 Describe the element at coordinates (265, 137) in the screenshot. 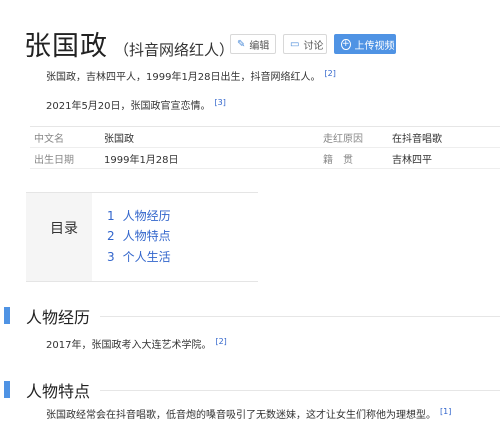

I see `info-row: 中文名 张国政 走红原因 在抖音唱歌` at that location.